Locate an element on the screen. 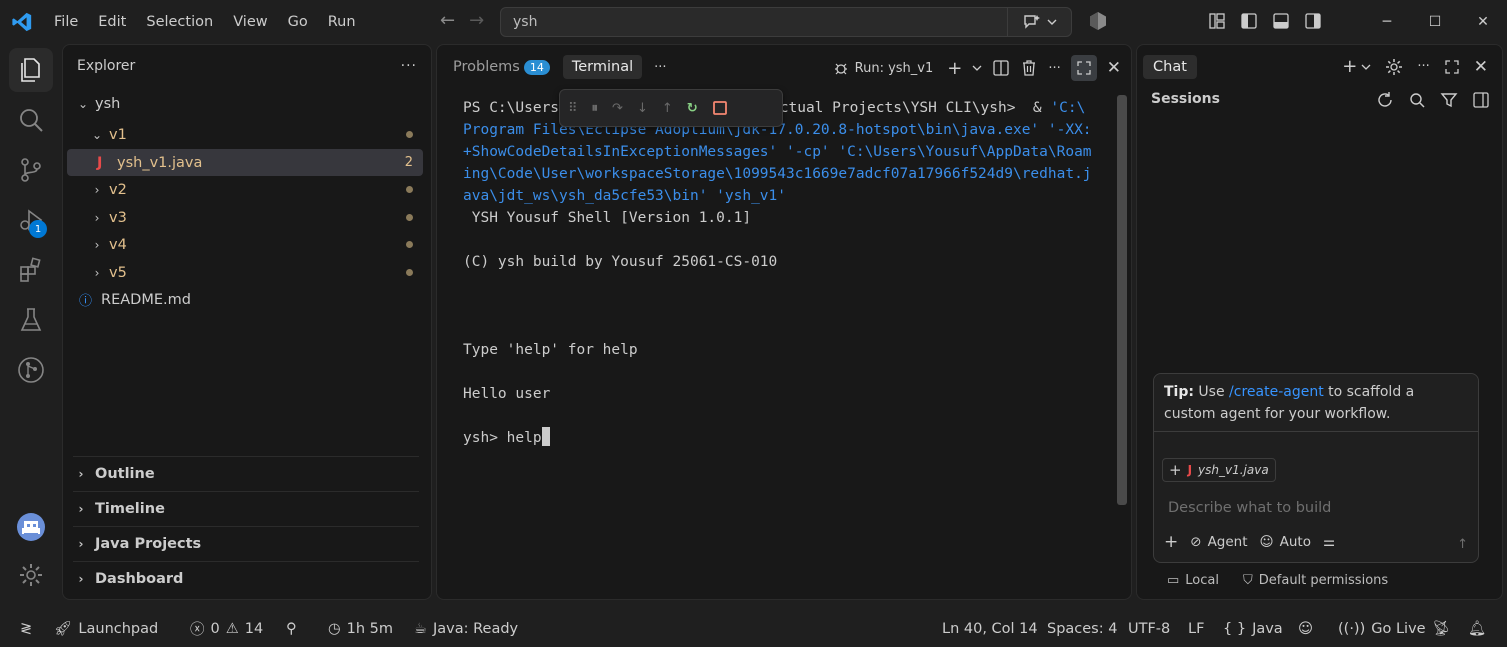 The width and height of the screenshot is (1507, 647). close-chat-icon: ✕ is located at coordinates (1481, 67).